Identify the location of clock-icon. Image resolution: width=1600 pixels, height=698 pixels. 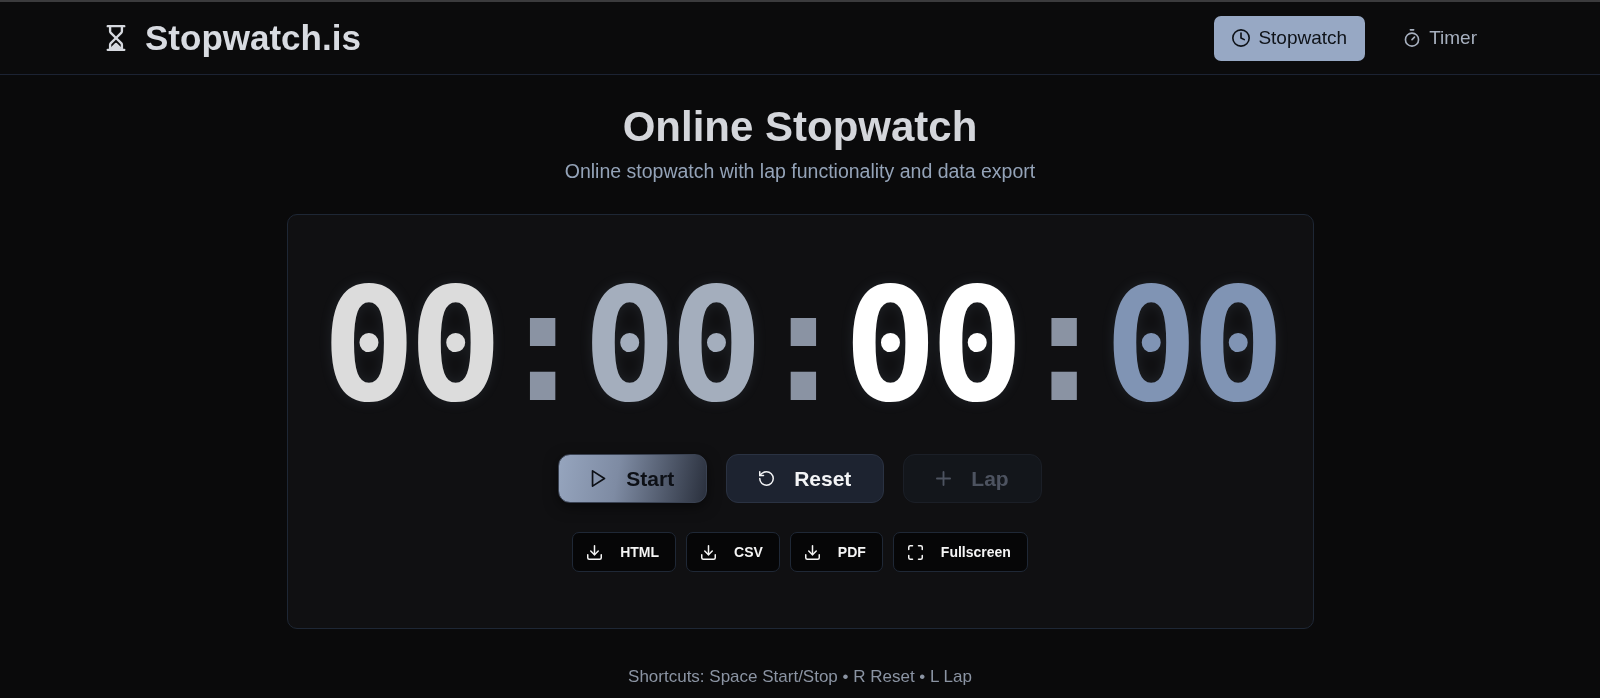
(1241, 38).